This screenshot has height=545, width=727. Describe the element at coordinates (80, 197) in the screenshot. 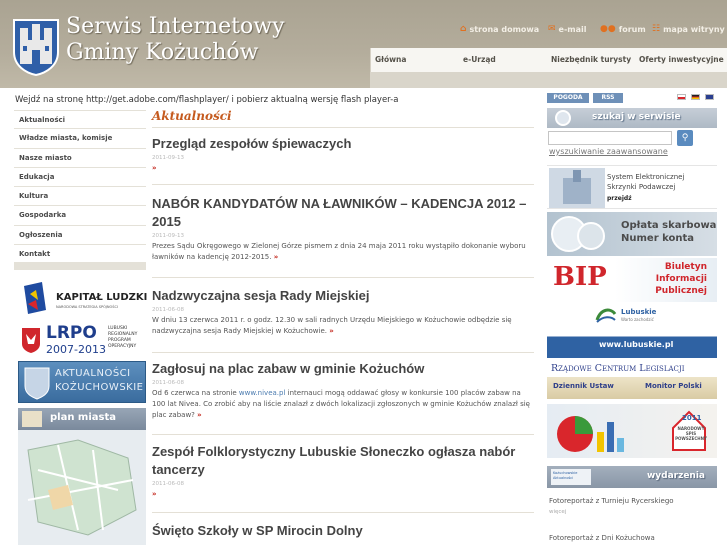

I see `left-nav-kultura: Kultura` at that location.